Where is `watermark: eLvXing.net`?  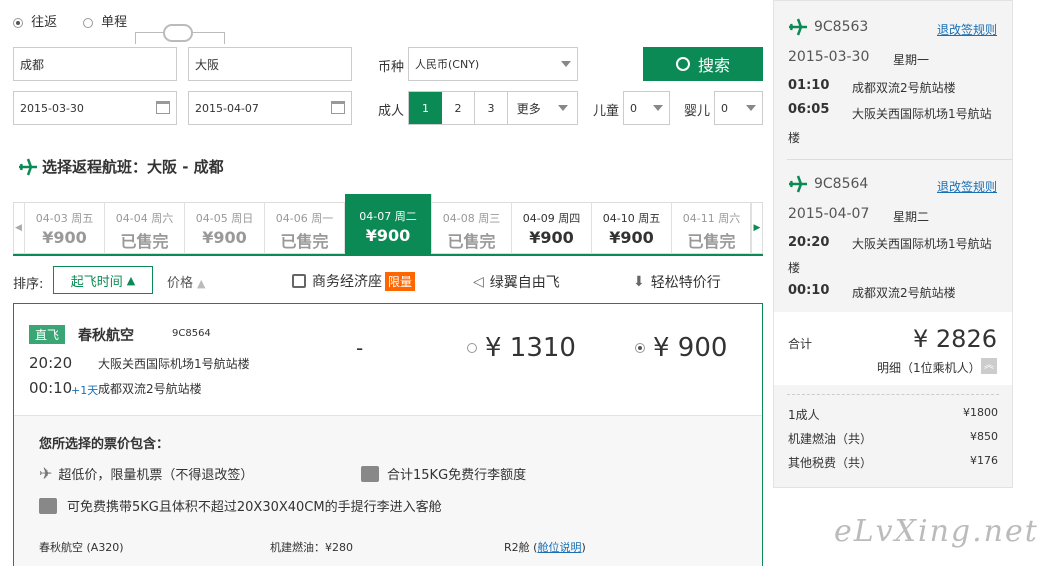
watermark: eLvXing.net is located at coordinates (936, 531).